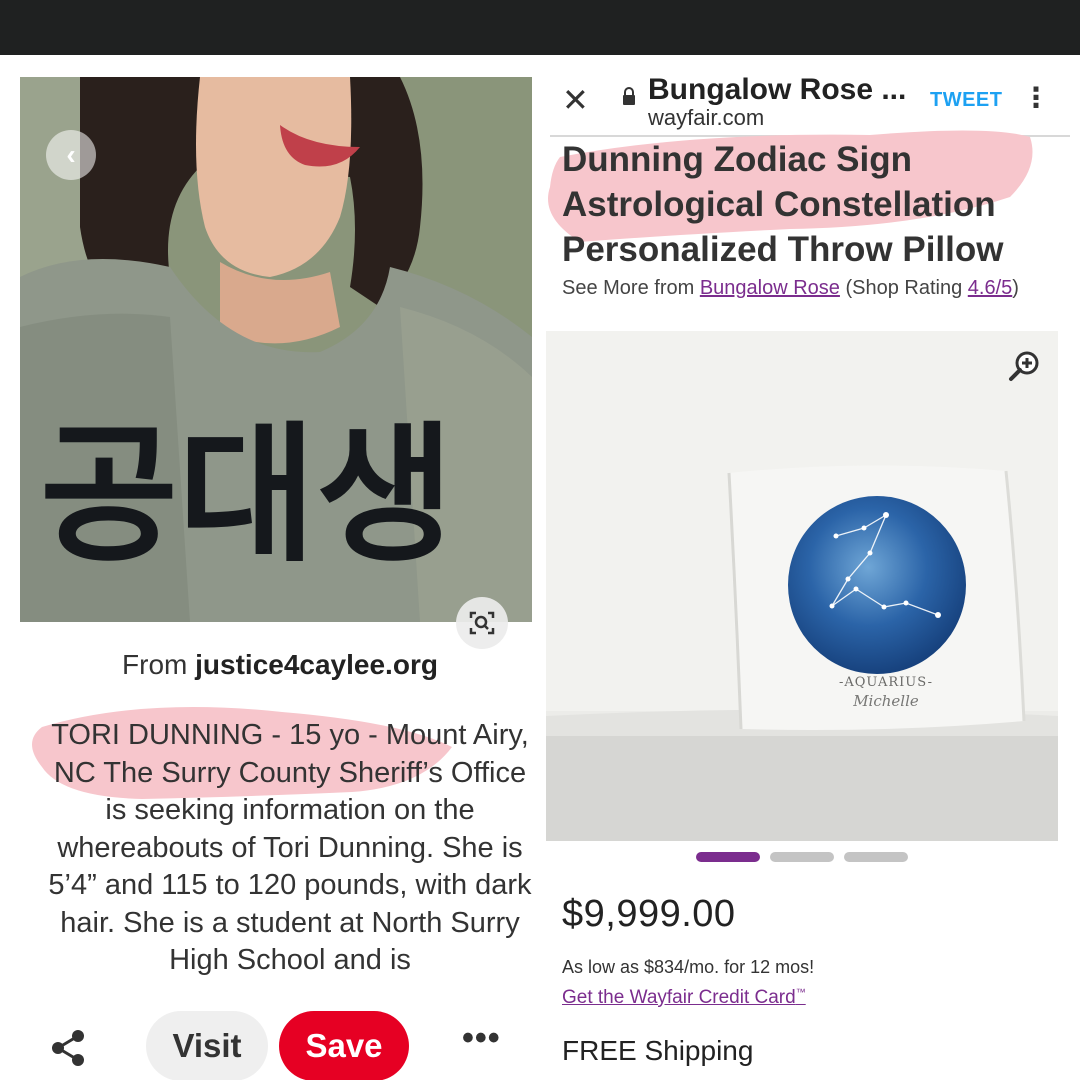  Describe the element at coordinates (1036, 97) in the screenshot. I see `overflow-menu-button: ⋮` at that location.